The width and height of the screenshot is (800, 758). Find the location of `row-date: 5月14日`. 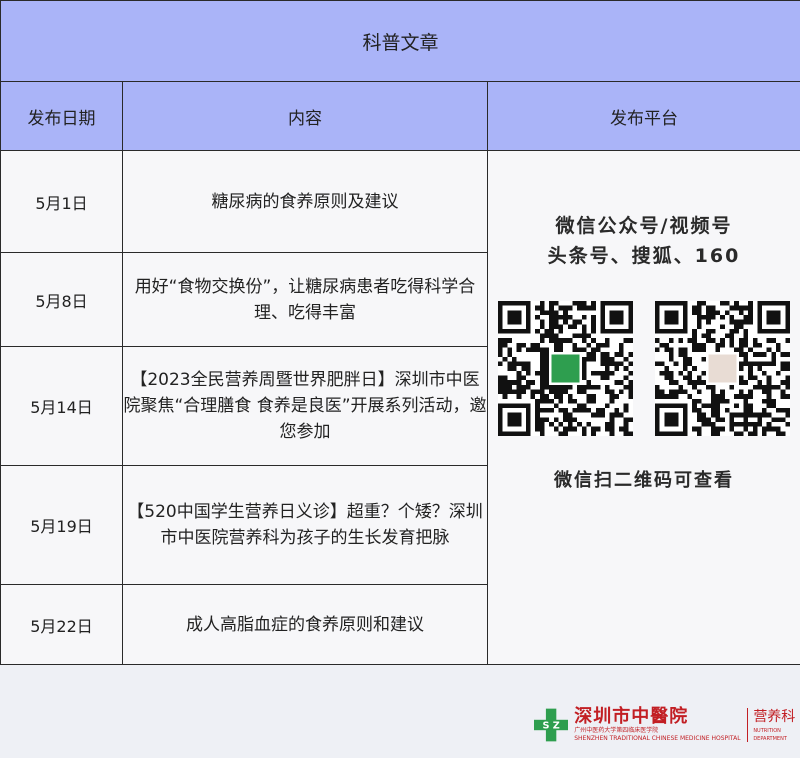

row-date: 5月14日 is located at coordinates (61, 406).